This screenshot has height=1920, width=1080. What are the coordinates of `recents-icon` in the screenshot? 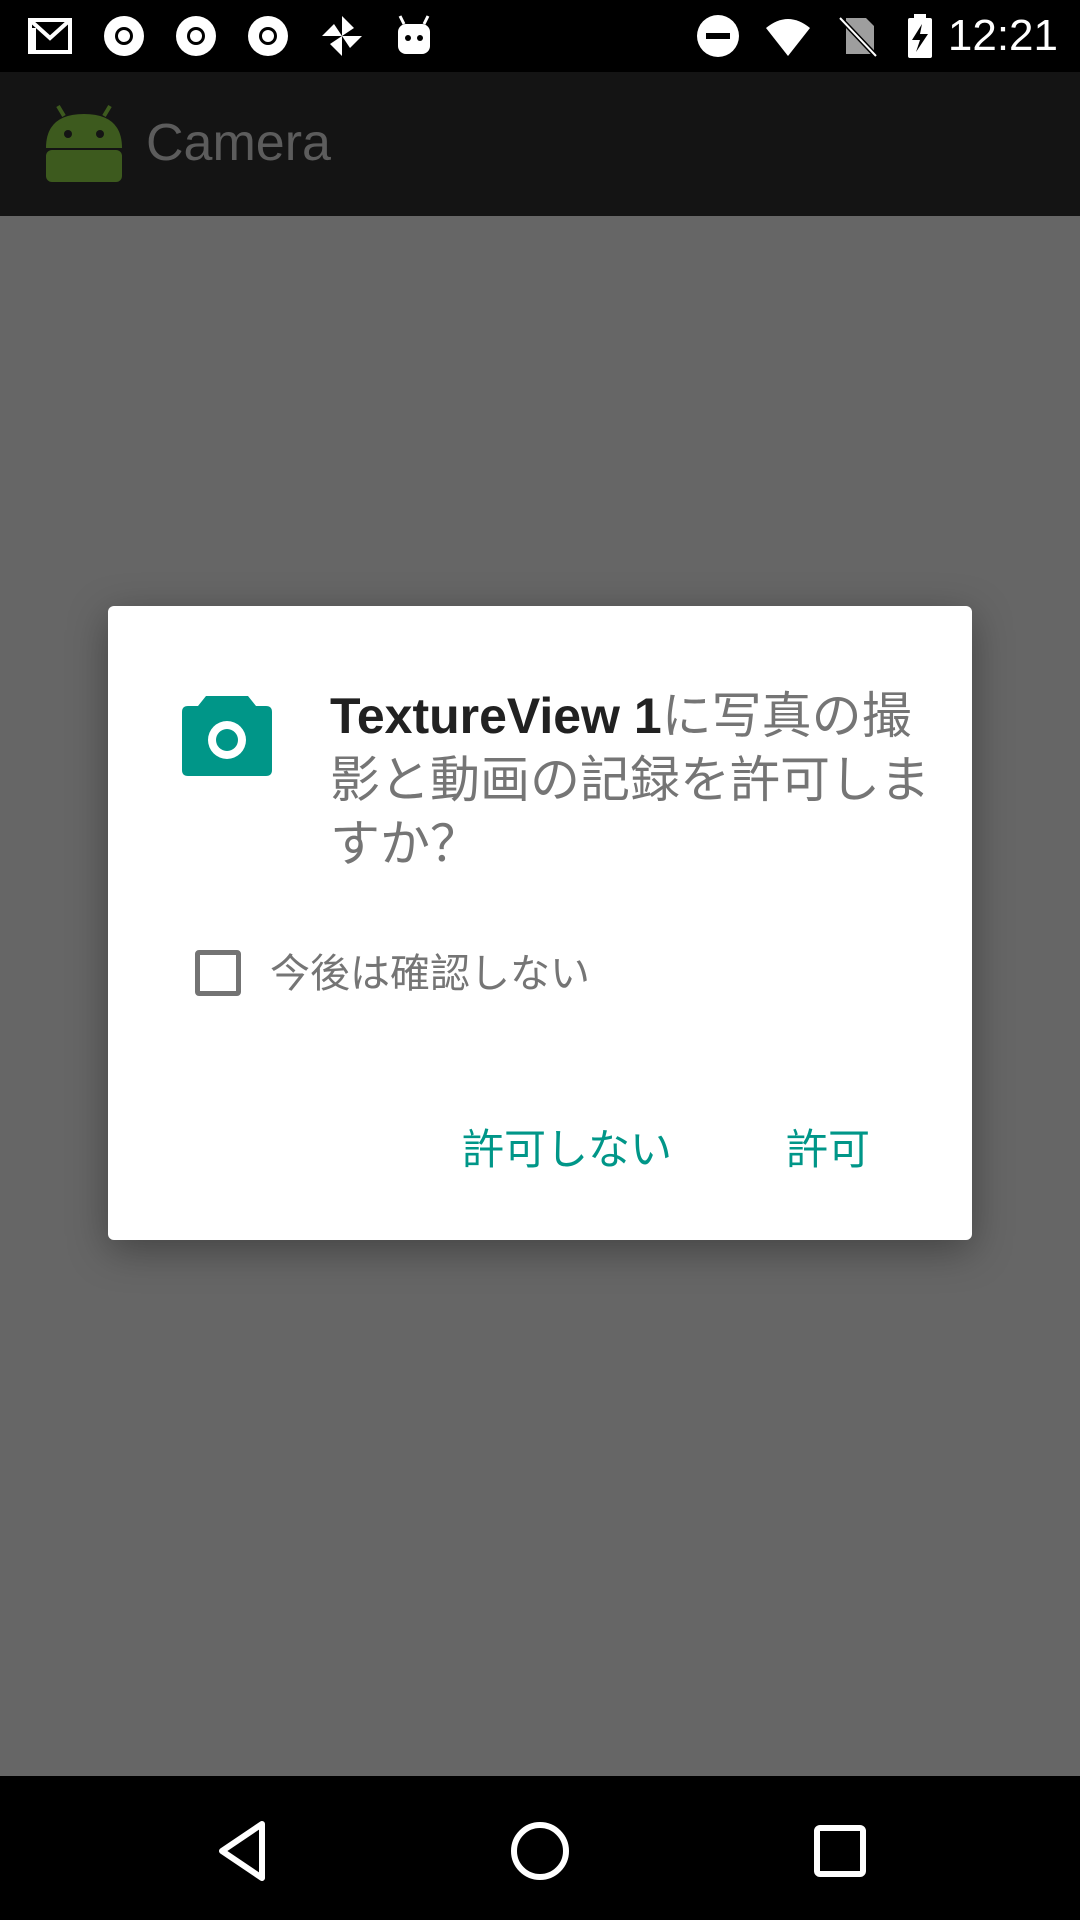 It's located at (840, 1851).